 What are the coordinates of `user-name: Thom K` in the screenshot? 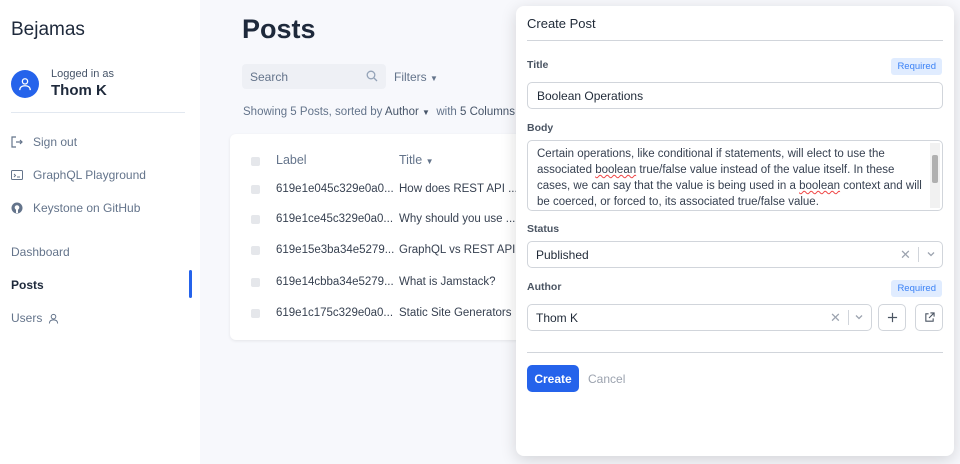 It's located at (79, 90).